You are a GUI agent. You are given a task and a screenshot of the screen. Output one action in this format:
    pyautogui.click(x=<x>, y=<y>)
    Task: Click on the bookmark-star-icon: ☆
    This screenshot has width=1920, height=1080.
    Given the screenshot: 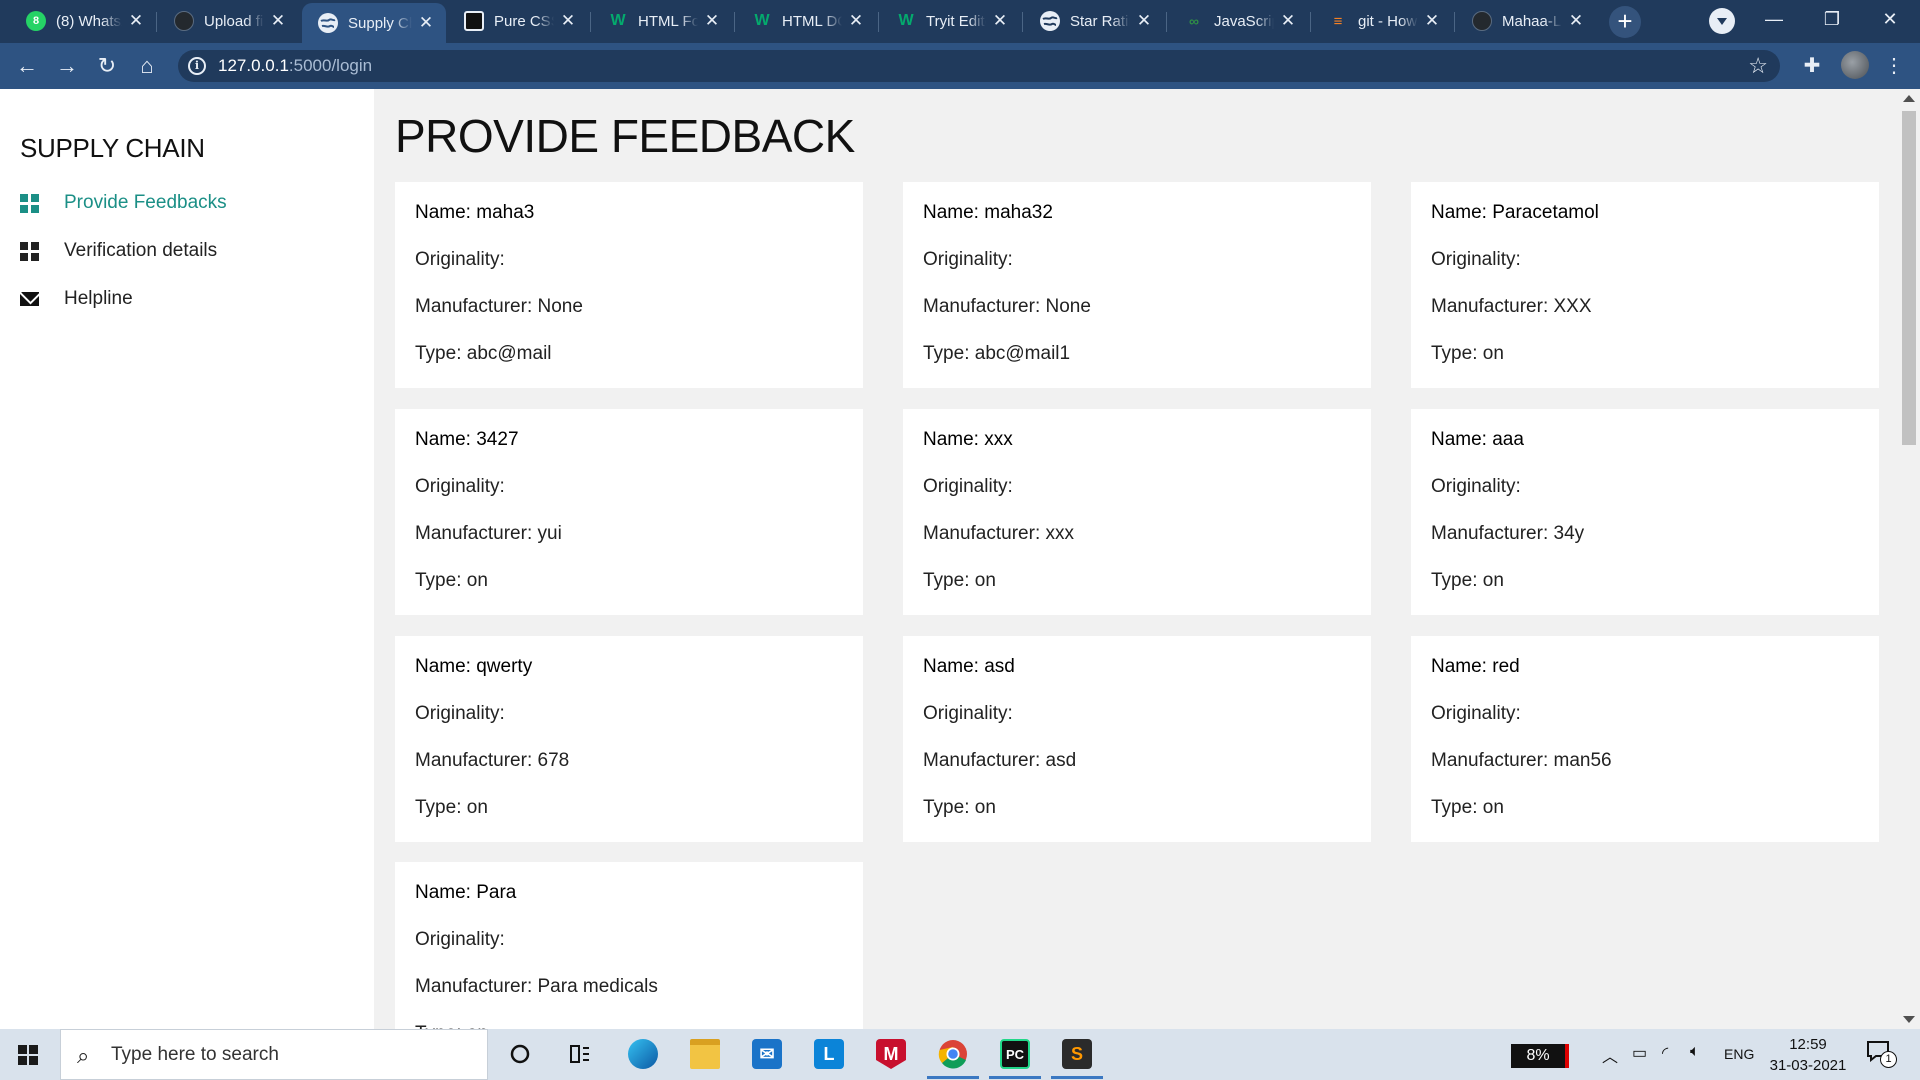 What is the action you would take?
    pyautogui.click(x=1758, y=66)
    